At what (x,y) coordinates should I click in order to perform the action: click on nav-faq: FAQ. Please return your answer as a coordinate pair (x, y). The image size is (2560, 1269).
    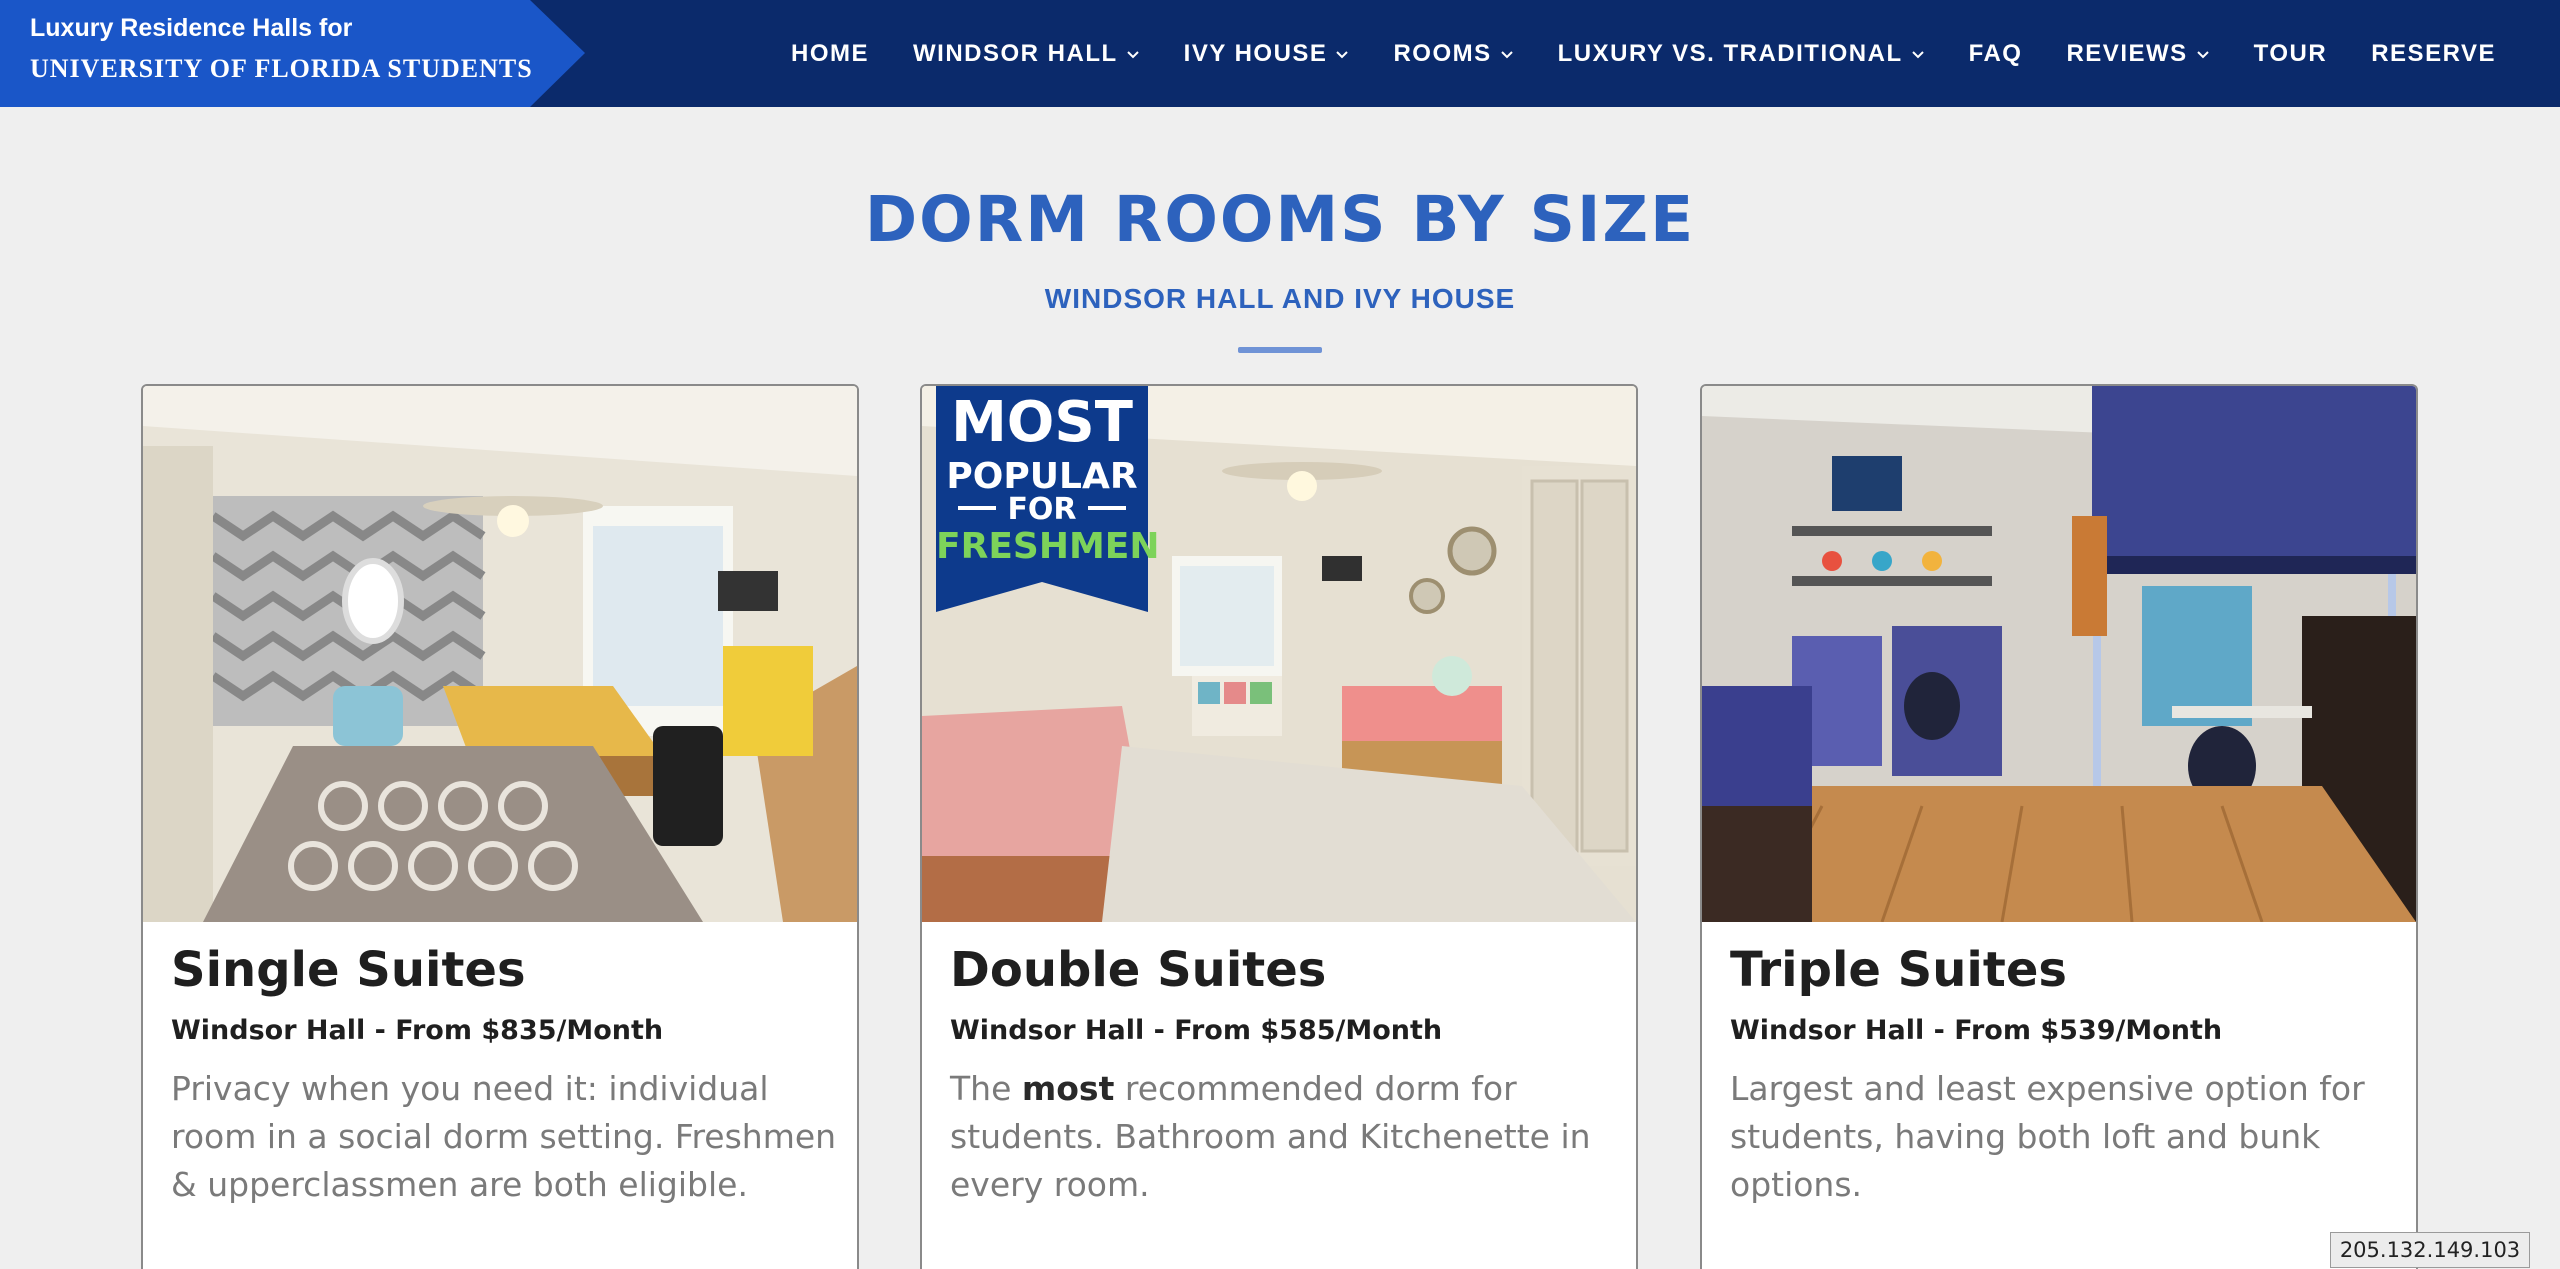
    Looking at the image, I should click on (1996, 54).